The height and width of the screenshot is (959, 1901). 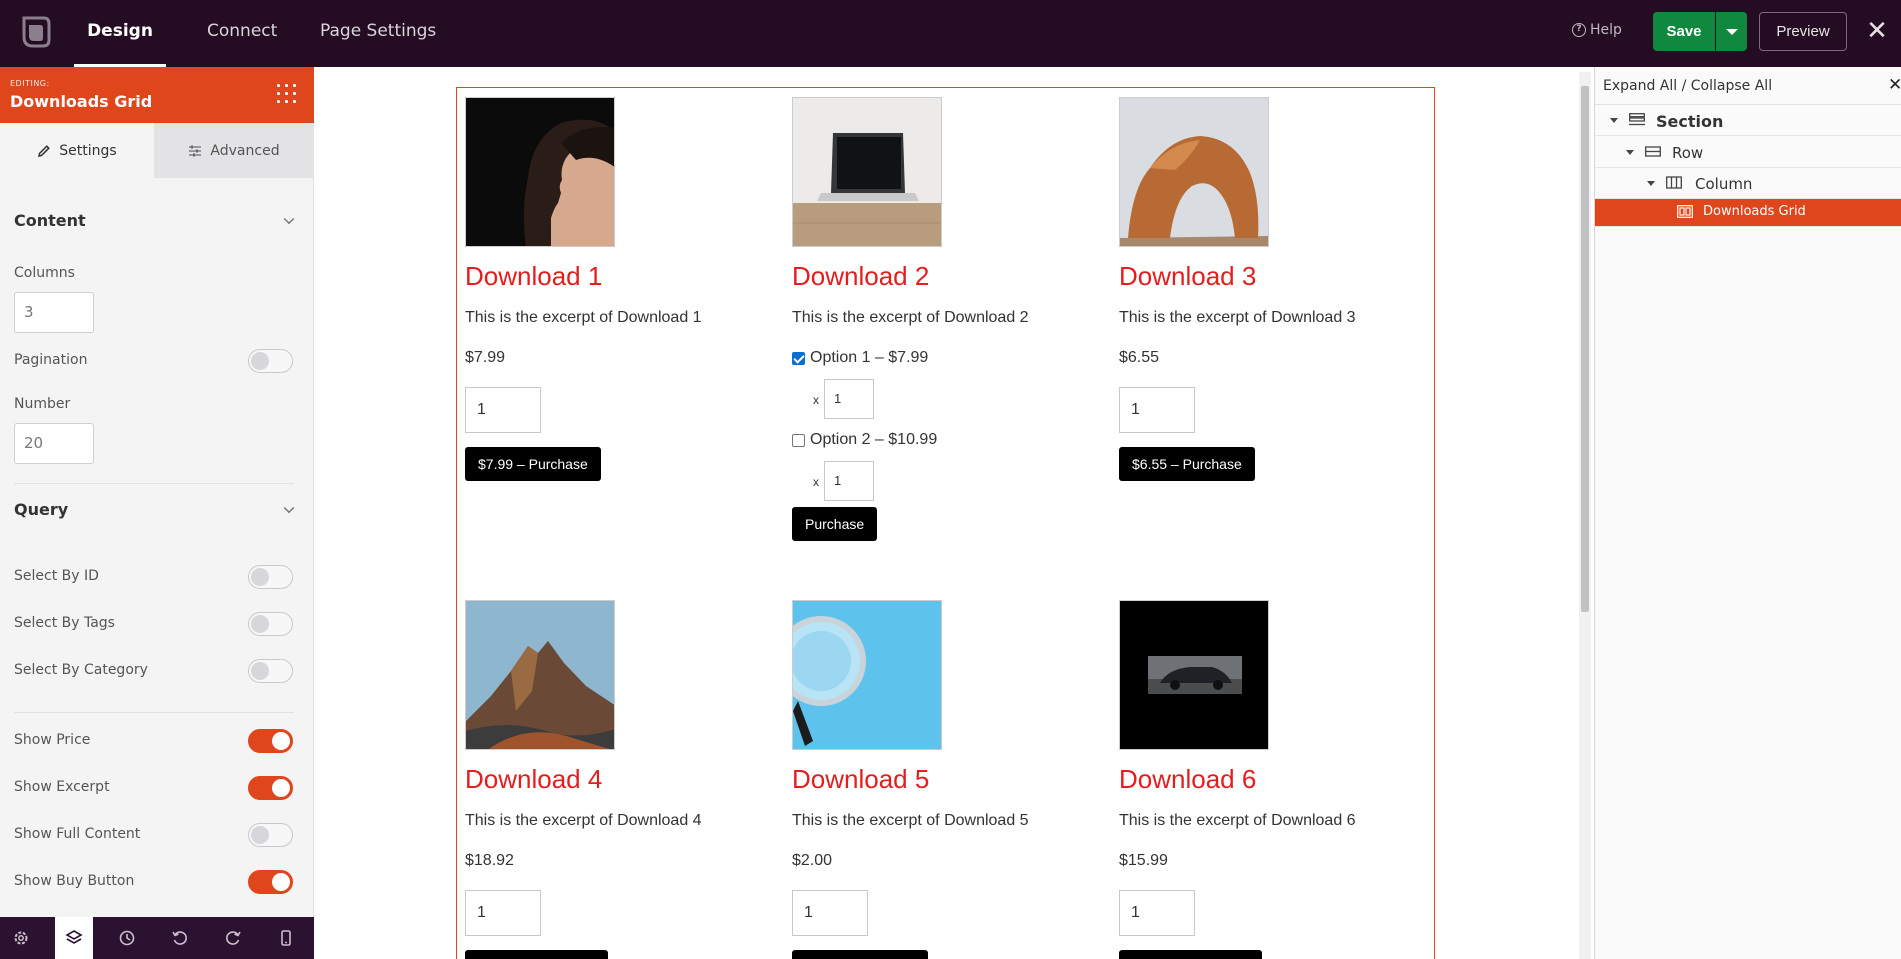 What do you see at coordinates (816, 482) in the screenshot?
I see `option-multiplier: x` at bounding box center [816, 482].